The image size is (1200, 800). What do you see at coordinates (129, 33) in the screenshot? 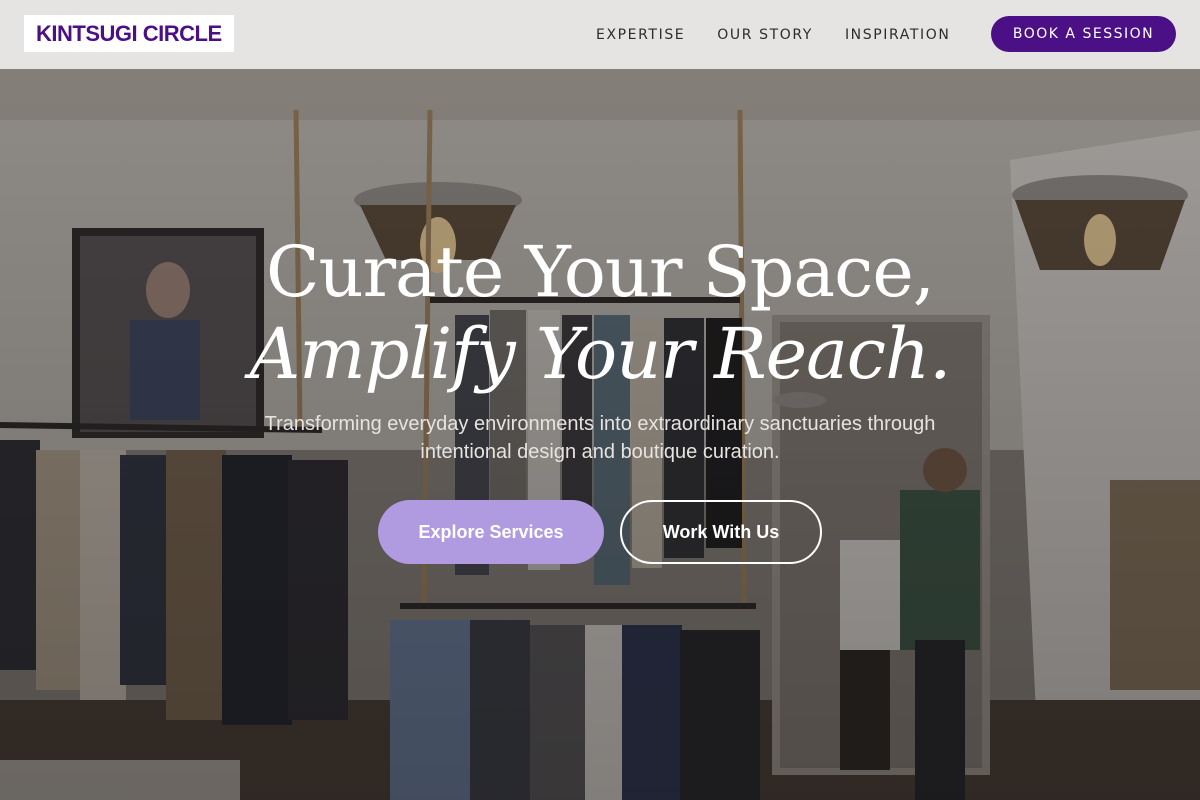
I see `brand-logo: KINTSUGI CIRCLE` at bounding box center [129, 33].